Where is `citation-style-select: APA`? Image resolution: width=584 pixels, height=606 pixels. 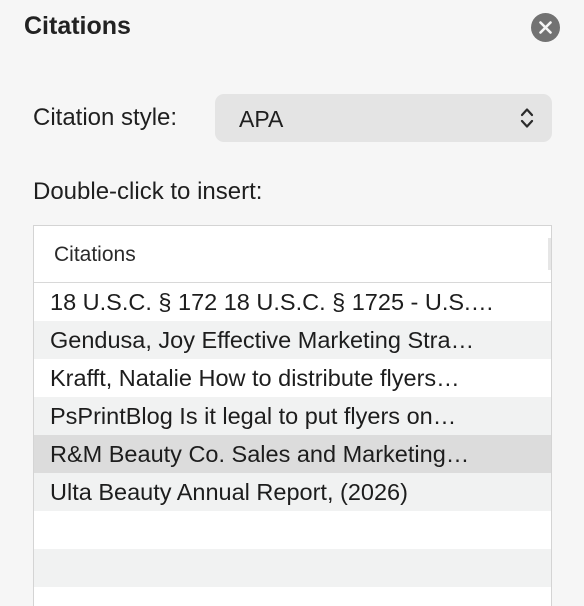 citation-style-select: APA is located at coordinates (383, 118).